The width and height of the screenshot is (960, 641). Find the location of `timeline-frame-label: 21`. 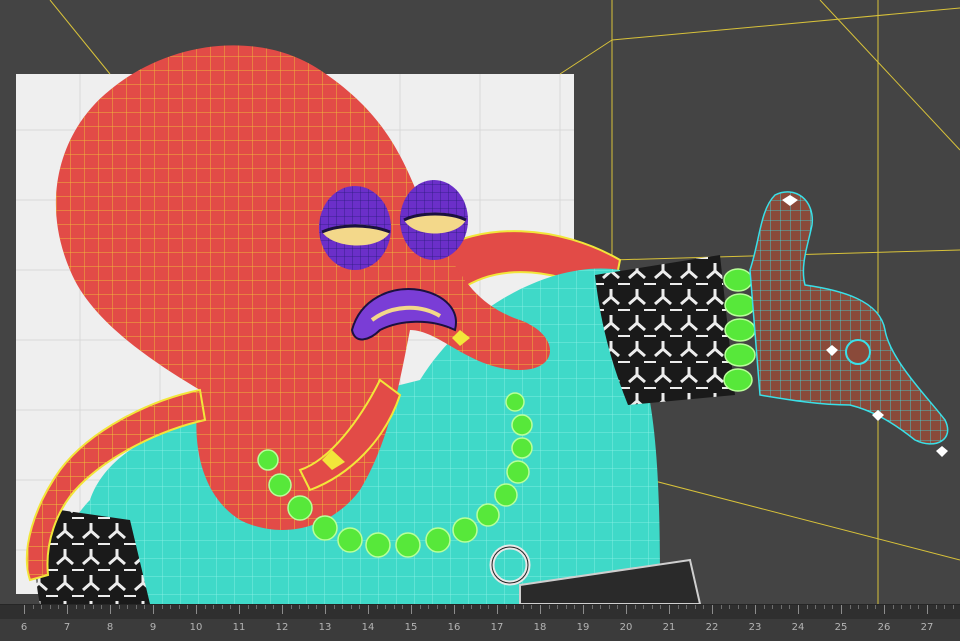

timeline-frame-label: 21 is located at coordinates (669, 627).